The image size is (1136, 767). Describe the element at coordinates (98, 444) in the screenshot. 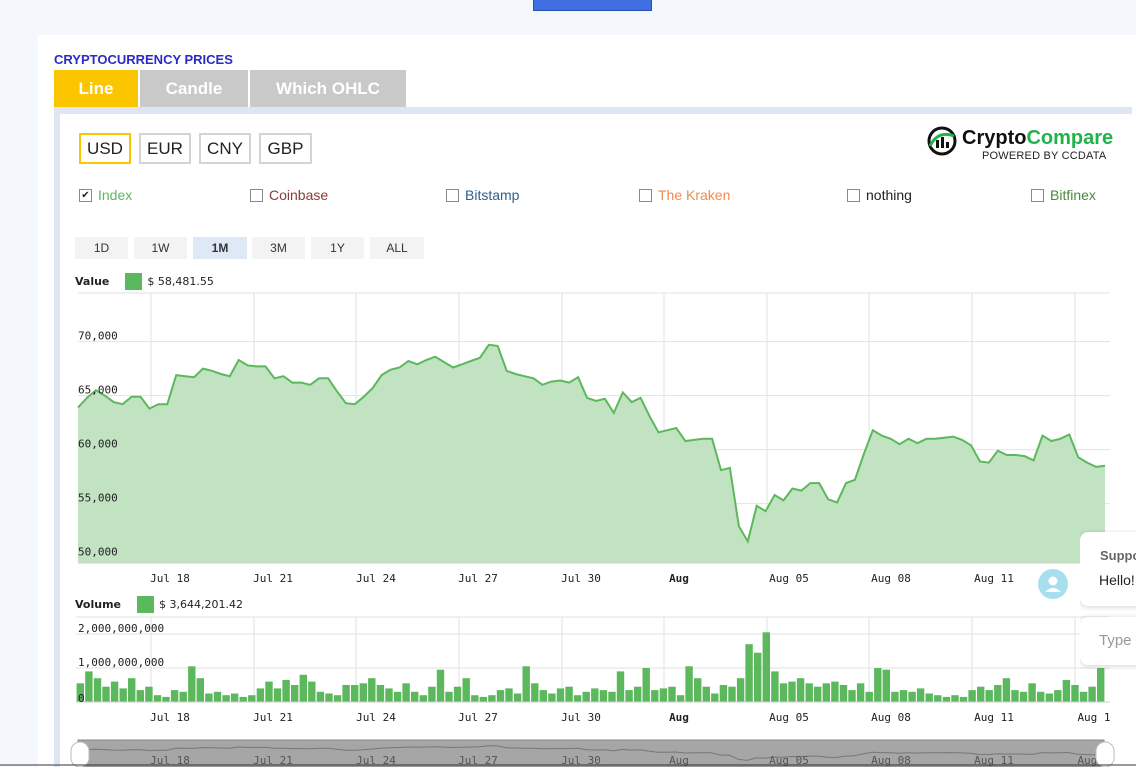

I see `value-y-tick: 60,000` at that location.